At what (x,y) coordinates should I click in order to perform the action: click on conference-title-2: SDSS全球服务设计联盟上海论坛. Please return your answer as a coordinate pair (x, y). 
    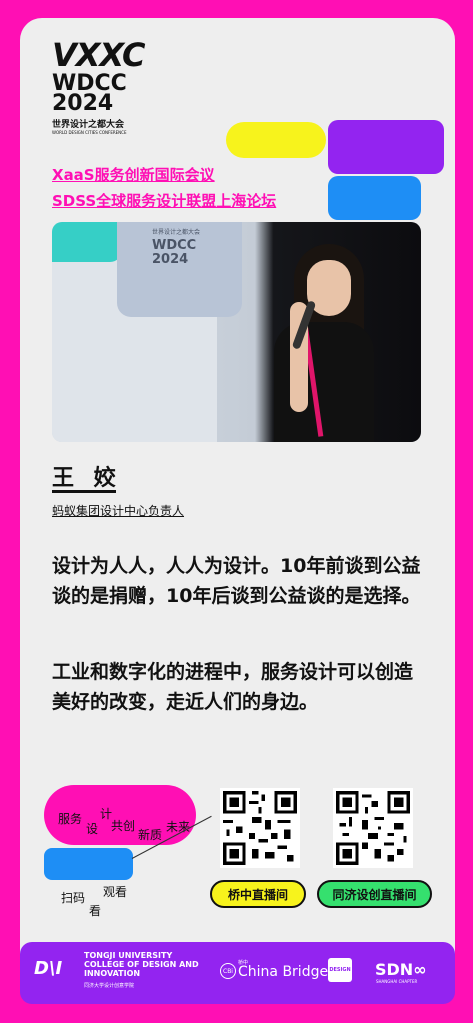
    Looking at the image, I should click on (164, 201).